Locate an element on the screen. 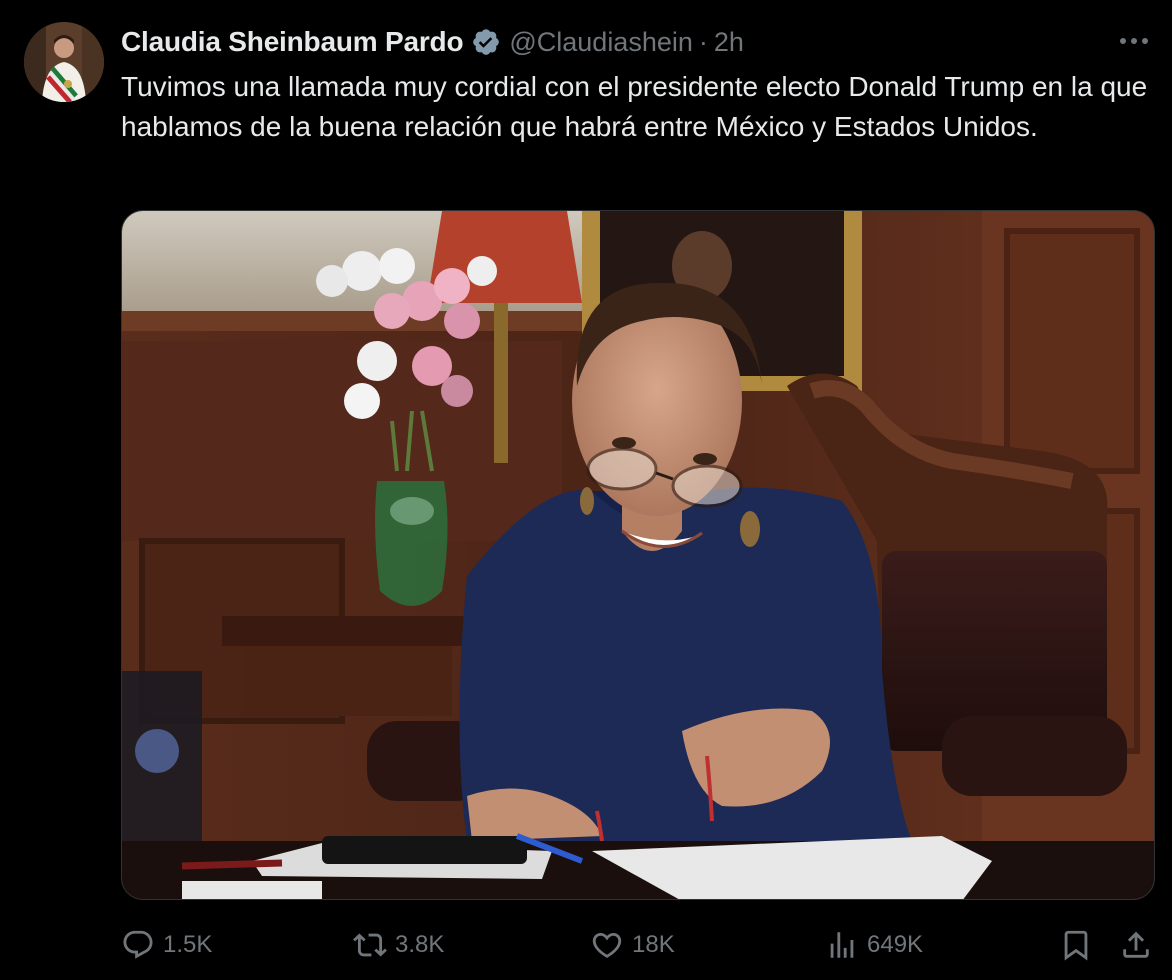  author-handle: @Claudiashein is located at coordinates (601, 42).